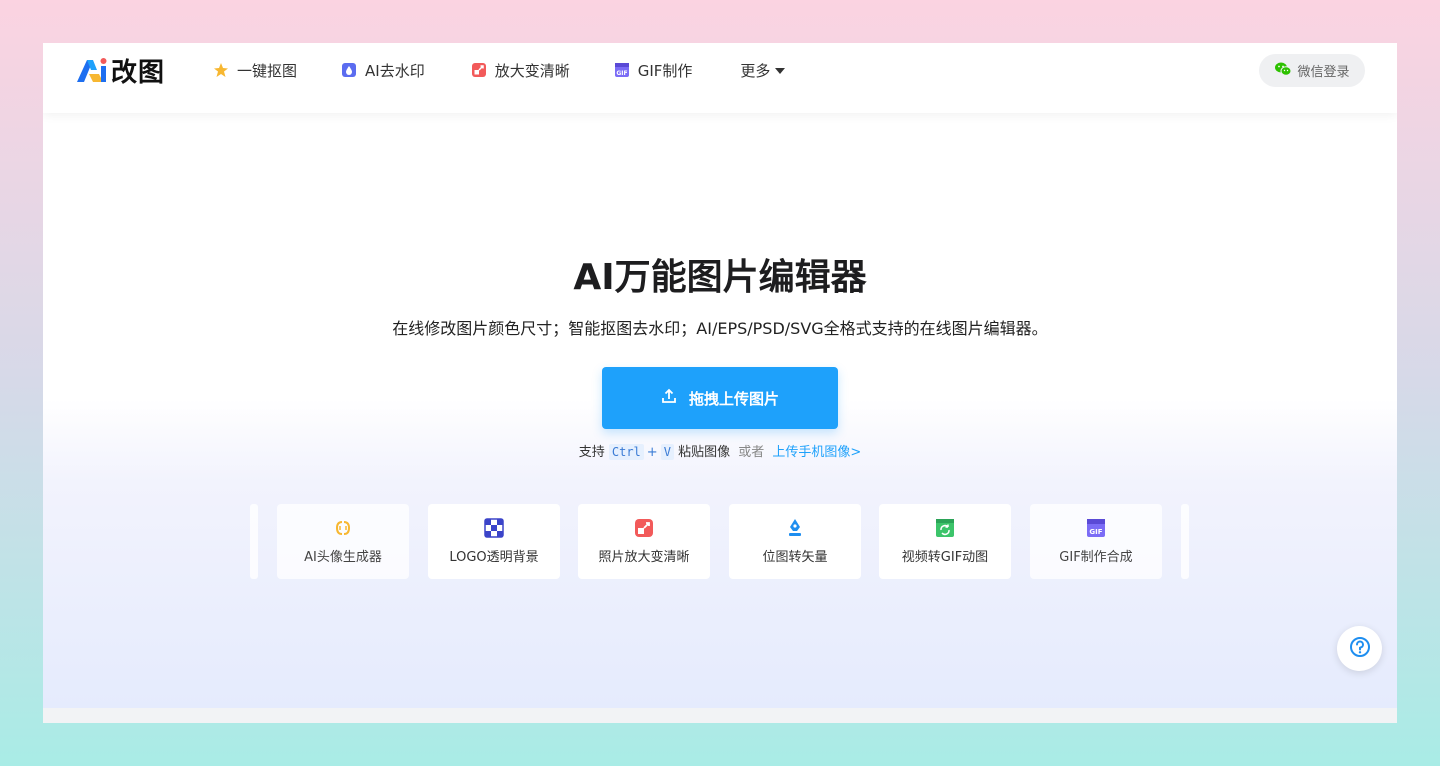 Image resolution: width=1440 pixels, height=766 pixels. Describe the element at coordinates (1096, 541) in the screenshot. I see `tool-card-gif-maker: GIF GIF制作合成` at that location.